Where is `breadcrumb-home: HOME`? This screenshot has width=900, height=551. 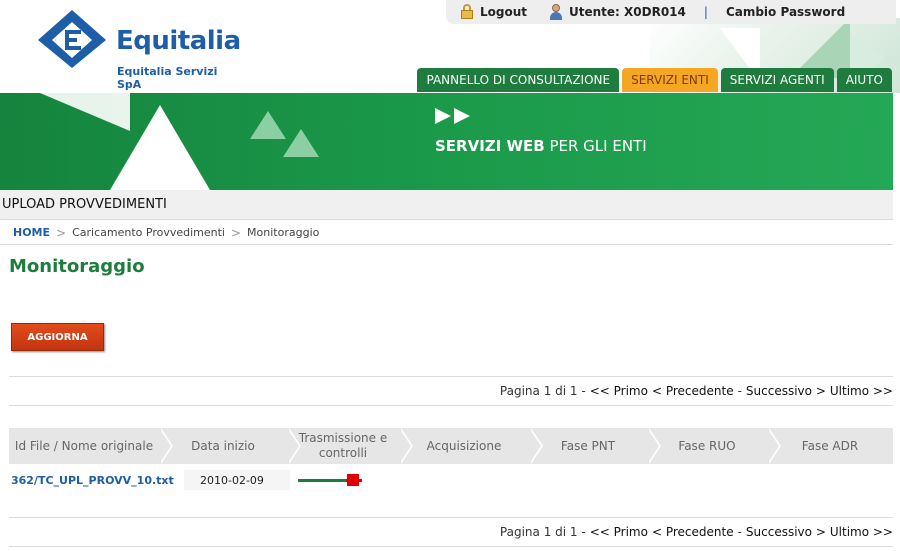 breadcrumb-home: HOME is located at coordinates (31, 232).